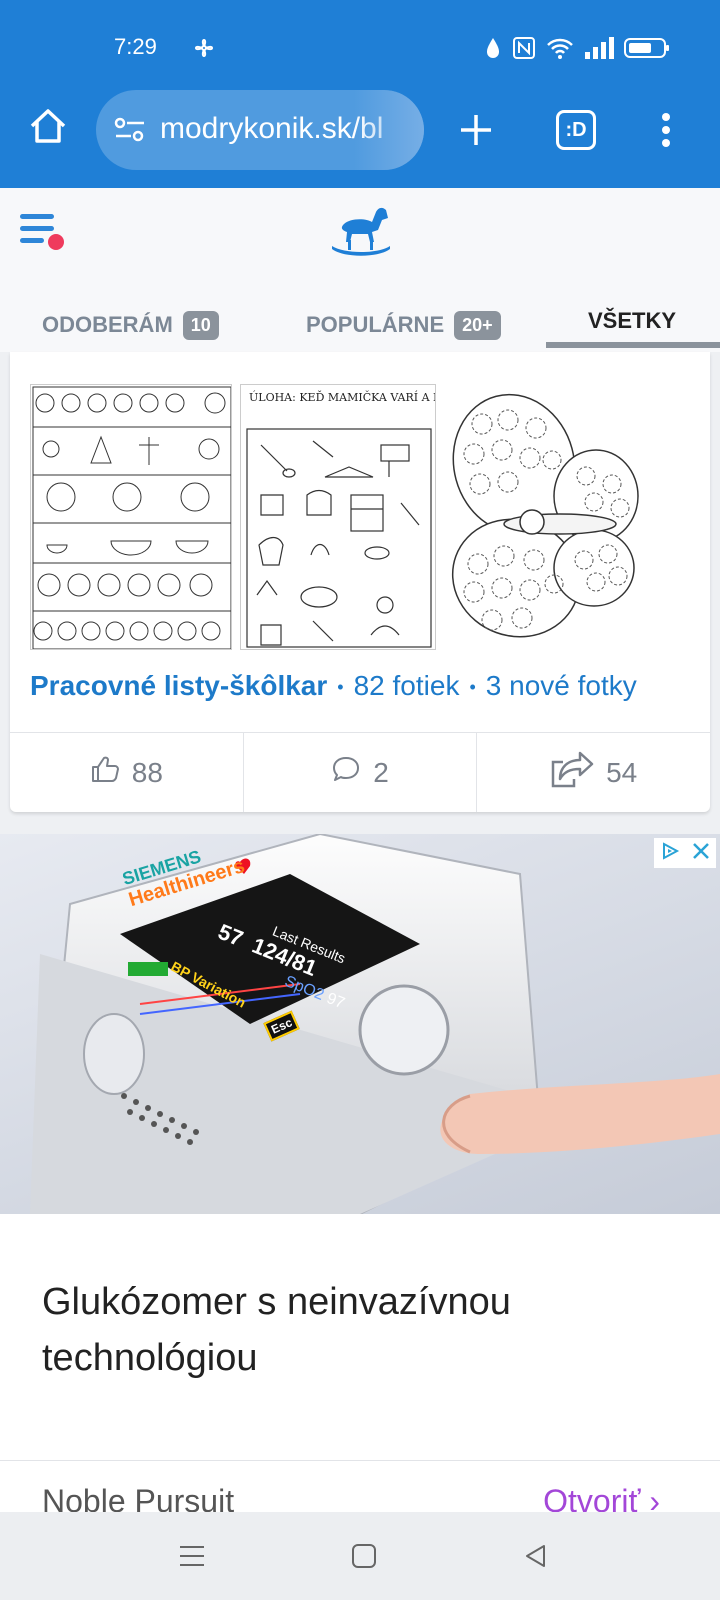 This screenshot has width=720, height=1600. Describe the element at coordinates (685, 853) in the screenshot. I see `ad-choices-badge` at that location.